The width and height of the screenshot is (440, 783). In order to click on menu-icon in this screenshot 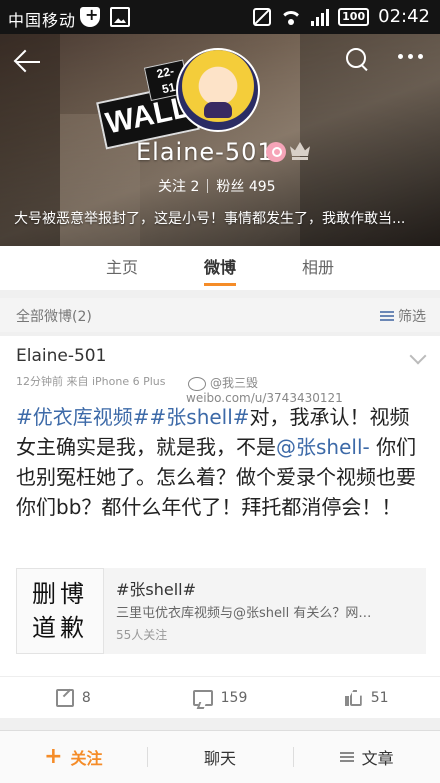, I will do `click(346, 757)`.